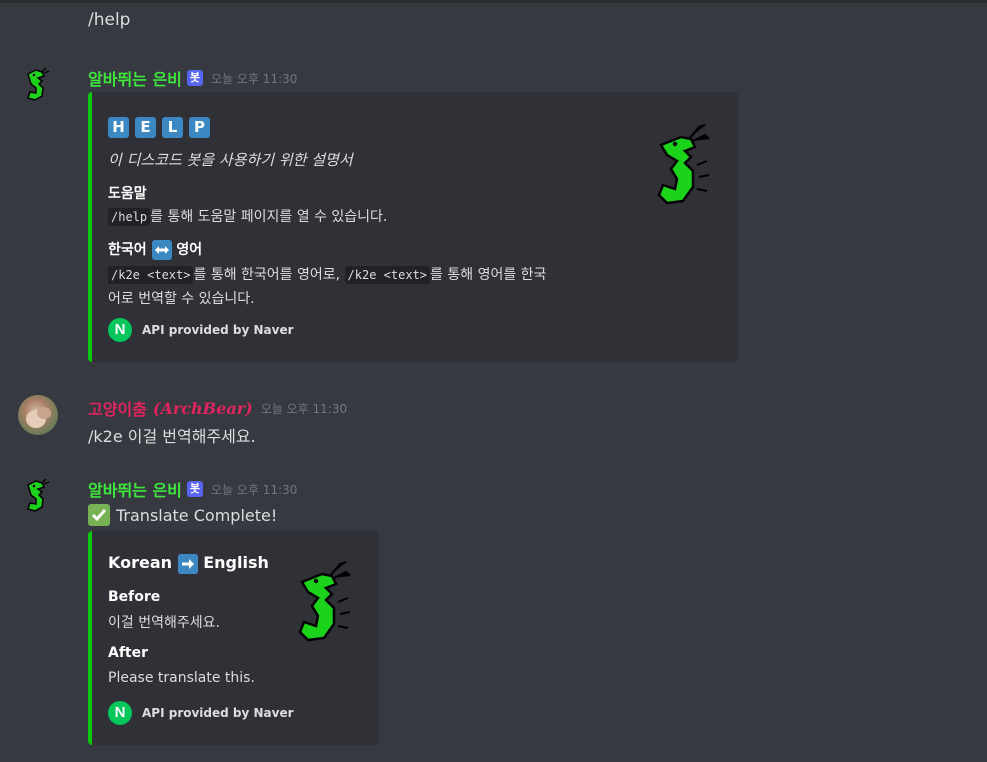 The image size is (987, 762). I want to click on letter-tile-p: P, so click(199, 127).